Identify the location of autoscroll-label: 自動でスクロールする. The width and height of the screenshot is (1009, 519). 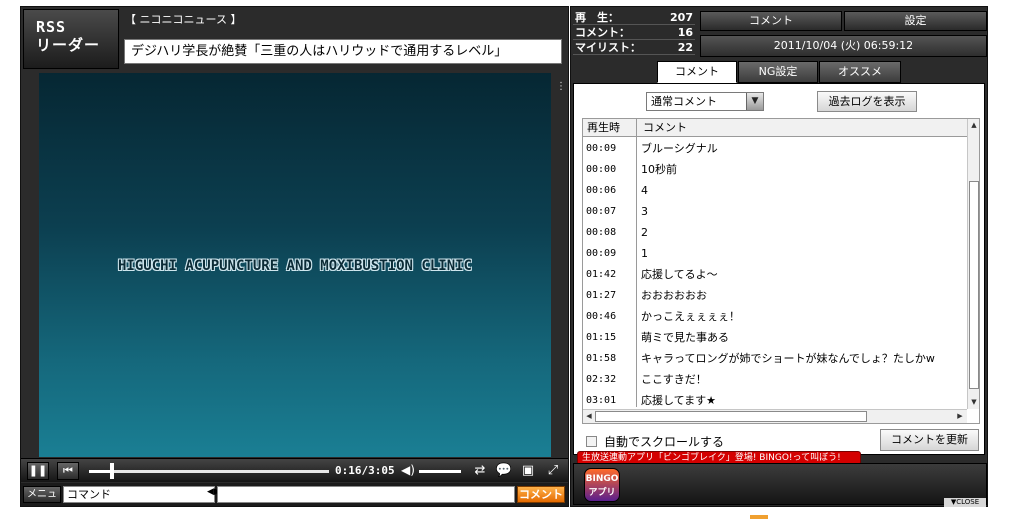
(664, 441).